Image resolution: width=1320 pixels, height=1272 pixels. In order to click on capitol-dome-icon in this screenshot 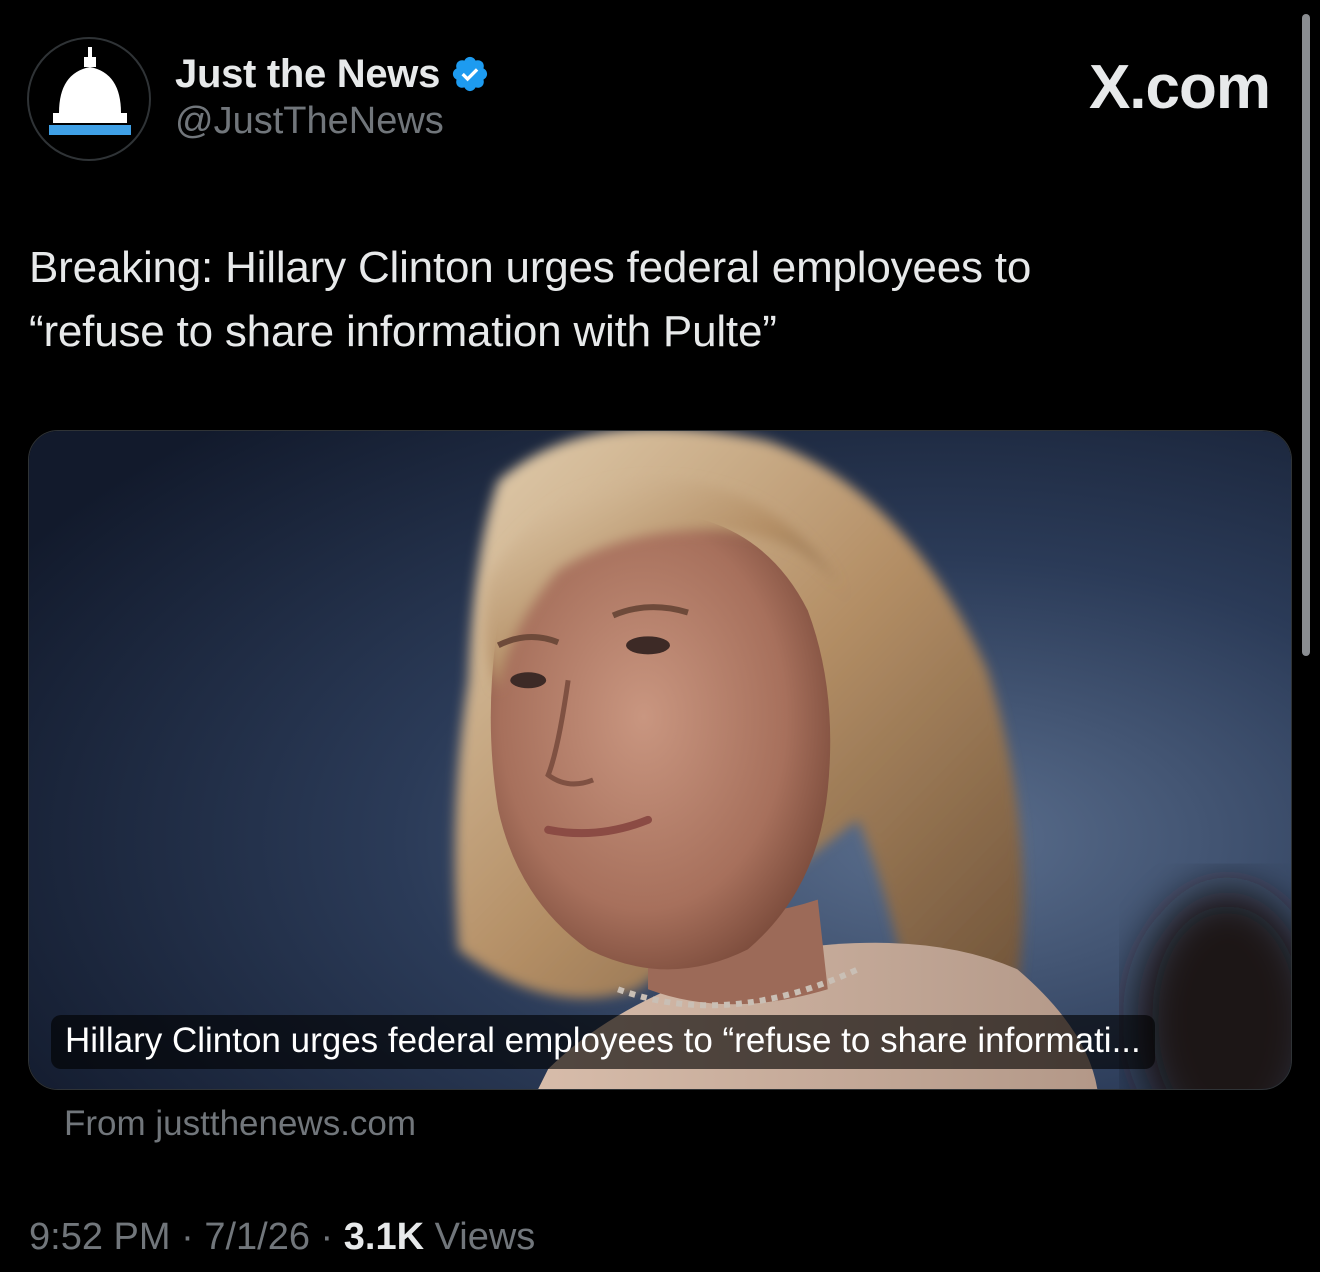, I will do `click(90, 91)`.